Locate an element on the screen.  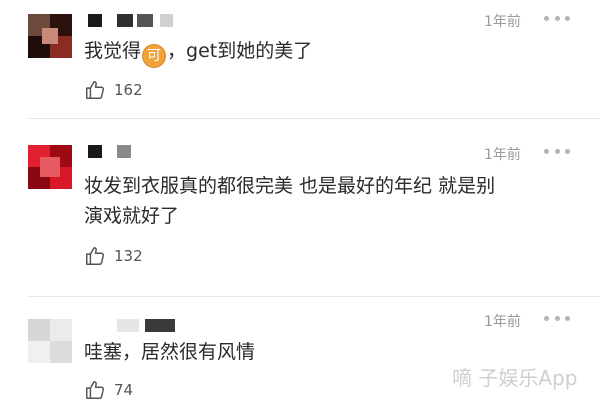
like-button: 132 is located at coordinates (113, 256).